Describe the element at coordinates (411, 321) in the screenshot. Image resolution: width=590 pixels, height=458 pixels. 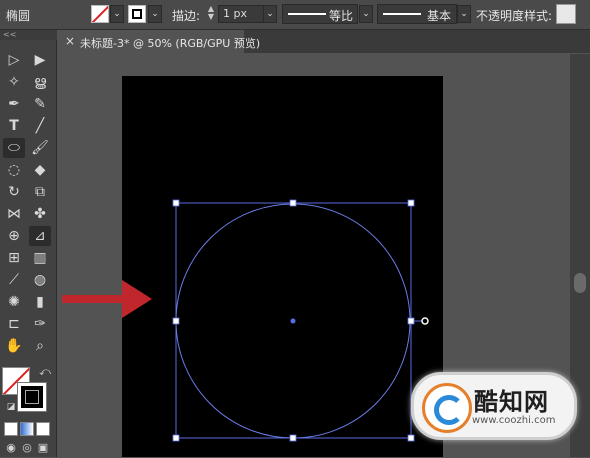
I see `handle-middle-right` at that location.